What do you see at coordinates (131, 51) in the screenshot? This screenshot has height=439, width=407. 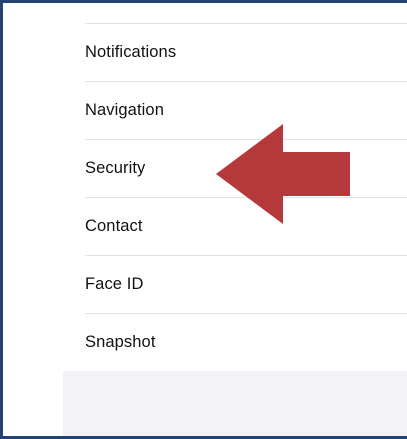 I see `settings-row-label: Notifications` at bounding box center [131, 51].